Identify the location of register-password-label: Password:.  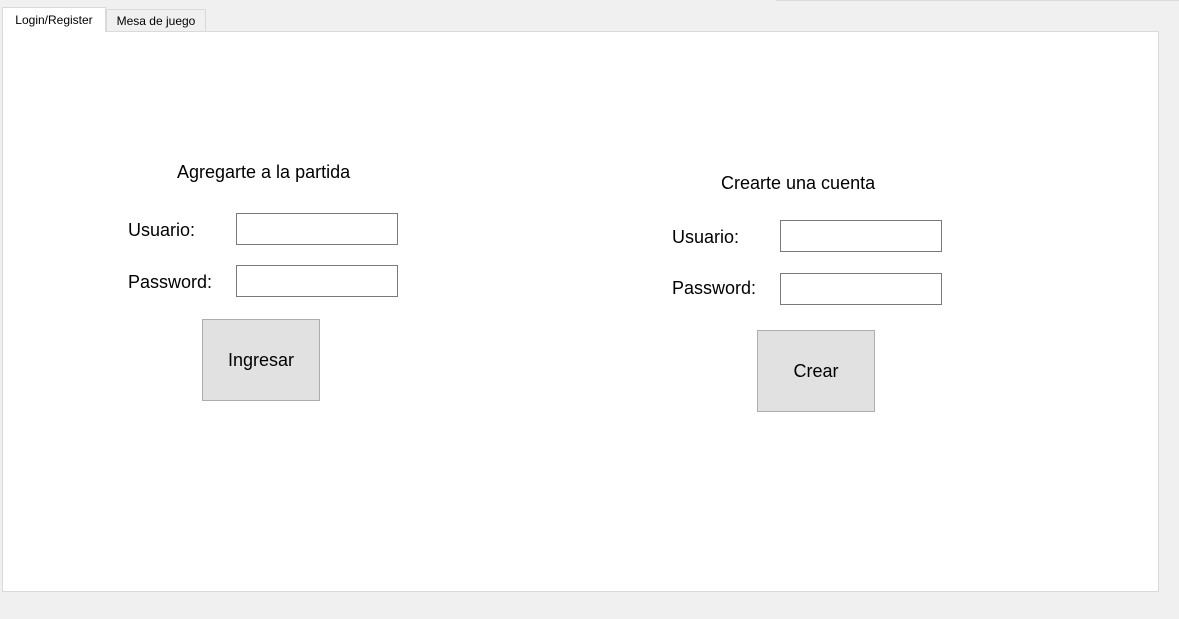
(714, 288).